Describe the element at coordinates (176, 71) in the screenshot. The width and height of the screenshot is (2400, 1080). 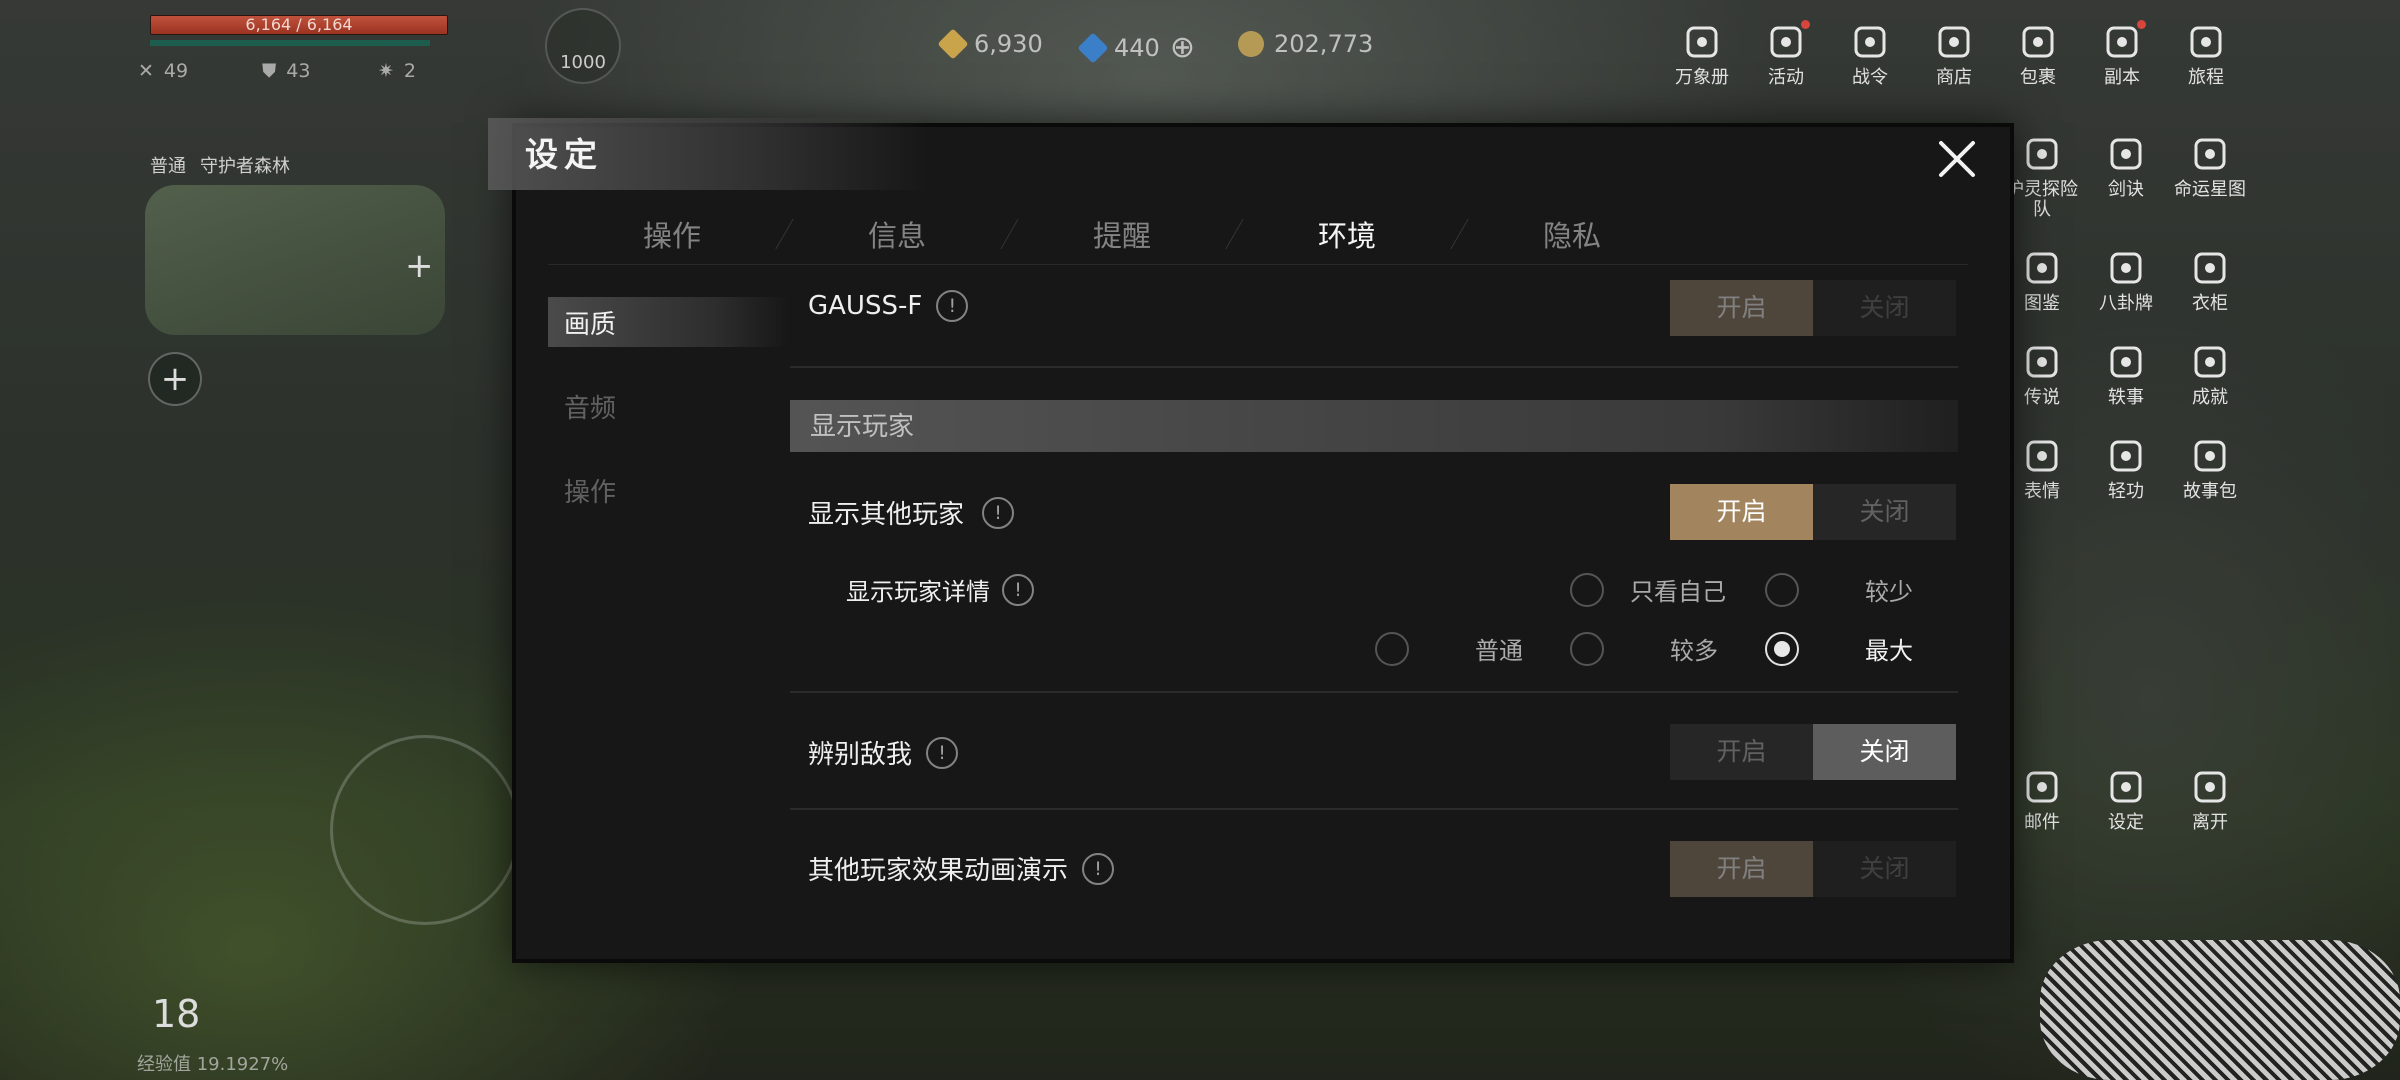
I see `attack-value: 49` at that location.